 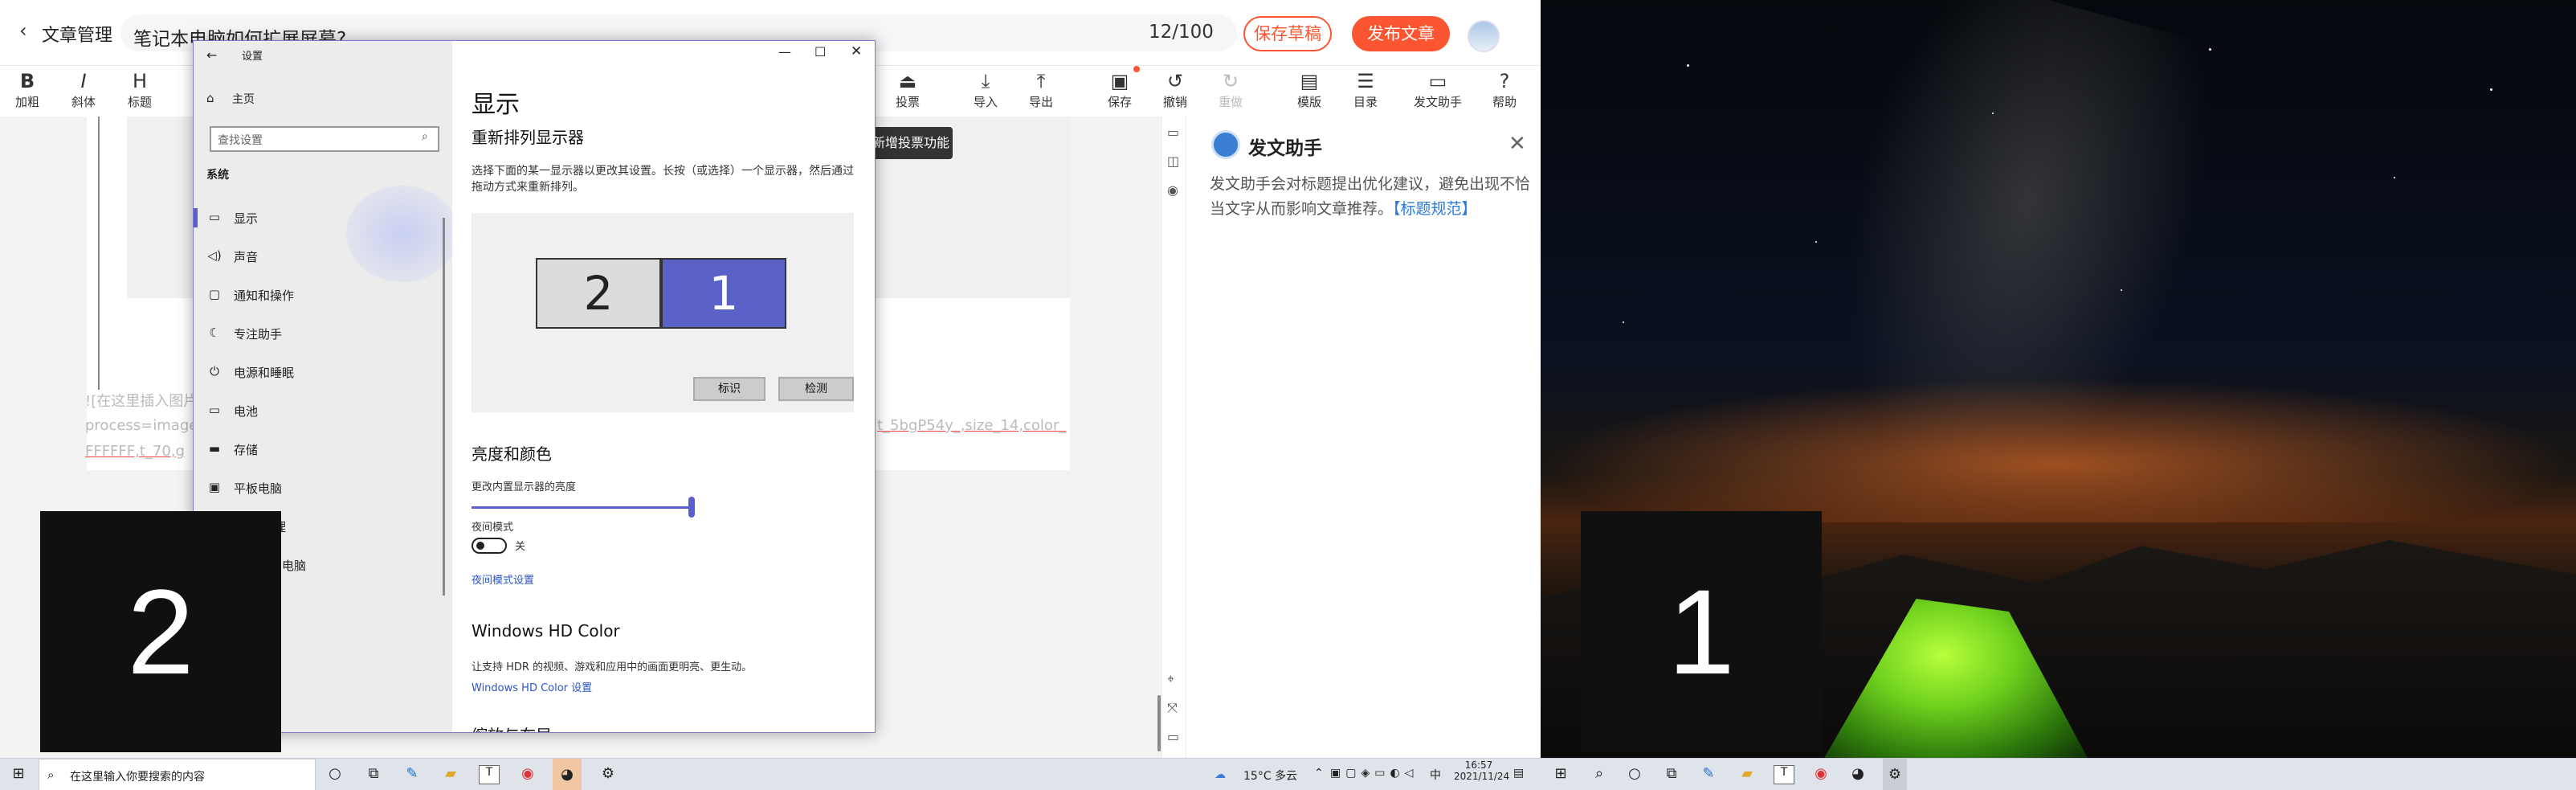 I want to click on nav-storage: ▬ 存储, so click(x=323, y=449).